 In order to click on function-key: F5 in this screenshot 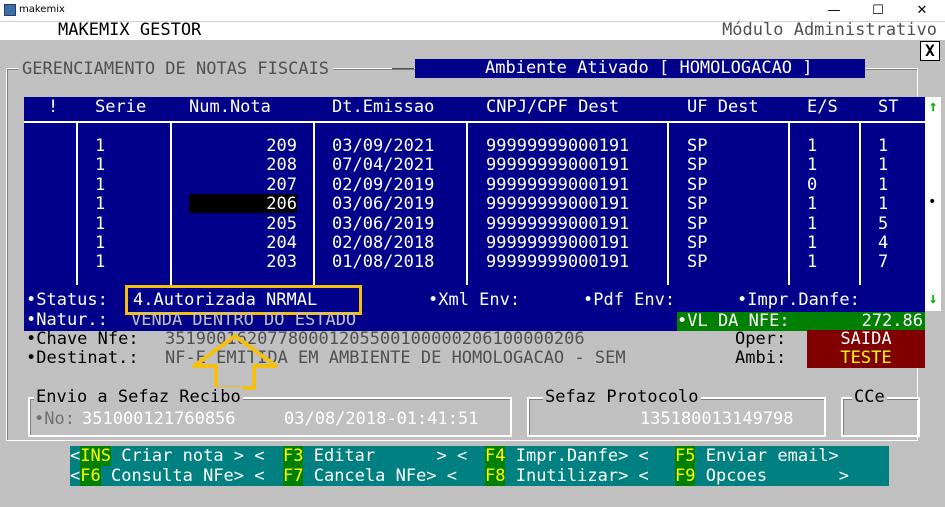, I will do `click(685, 456)`.